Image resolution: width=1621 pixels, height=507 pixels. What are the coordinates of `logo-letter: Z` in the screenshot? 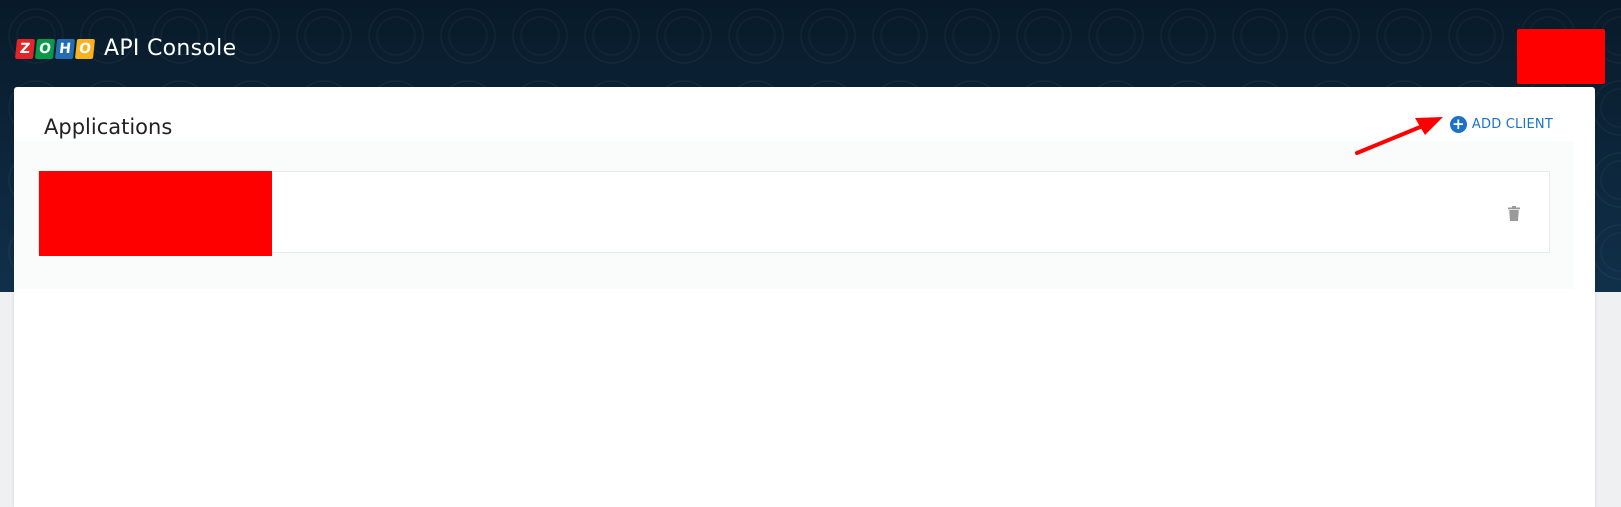 It's located at (25, 48).